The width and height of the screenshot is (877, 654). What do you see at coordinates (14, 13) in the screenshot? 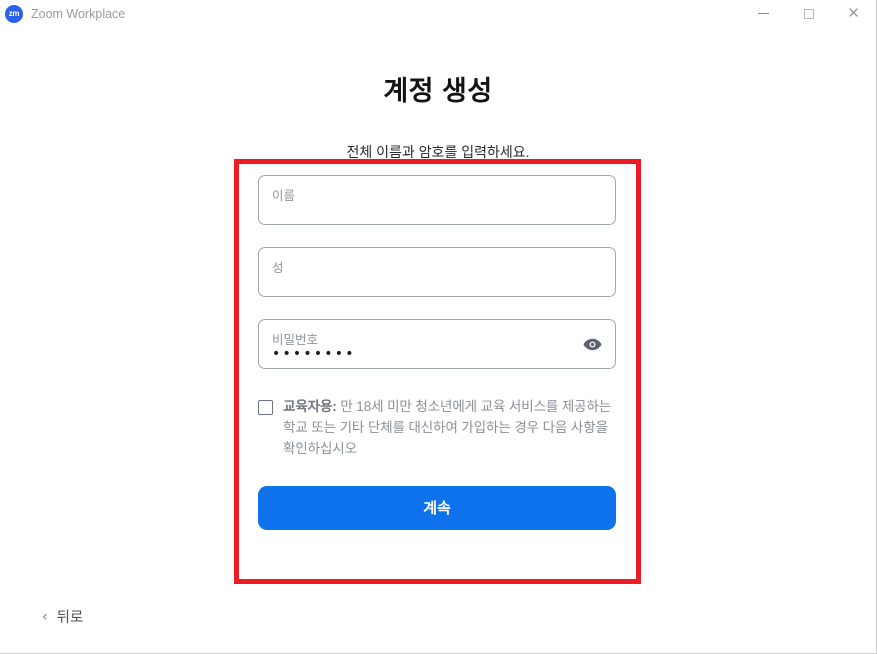
I see `zoom-logo-icon: zm` at bounding box center [14, 13].